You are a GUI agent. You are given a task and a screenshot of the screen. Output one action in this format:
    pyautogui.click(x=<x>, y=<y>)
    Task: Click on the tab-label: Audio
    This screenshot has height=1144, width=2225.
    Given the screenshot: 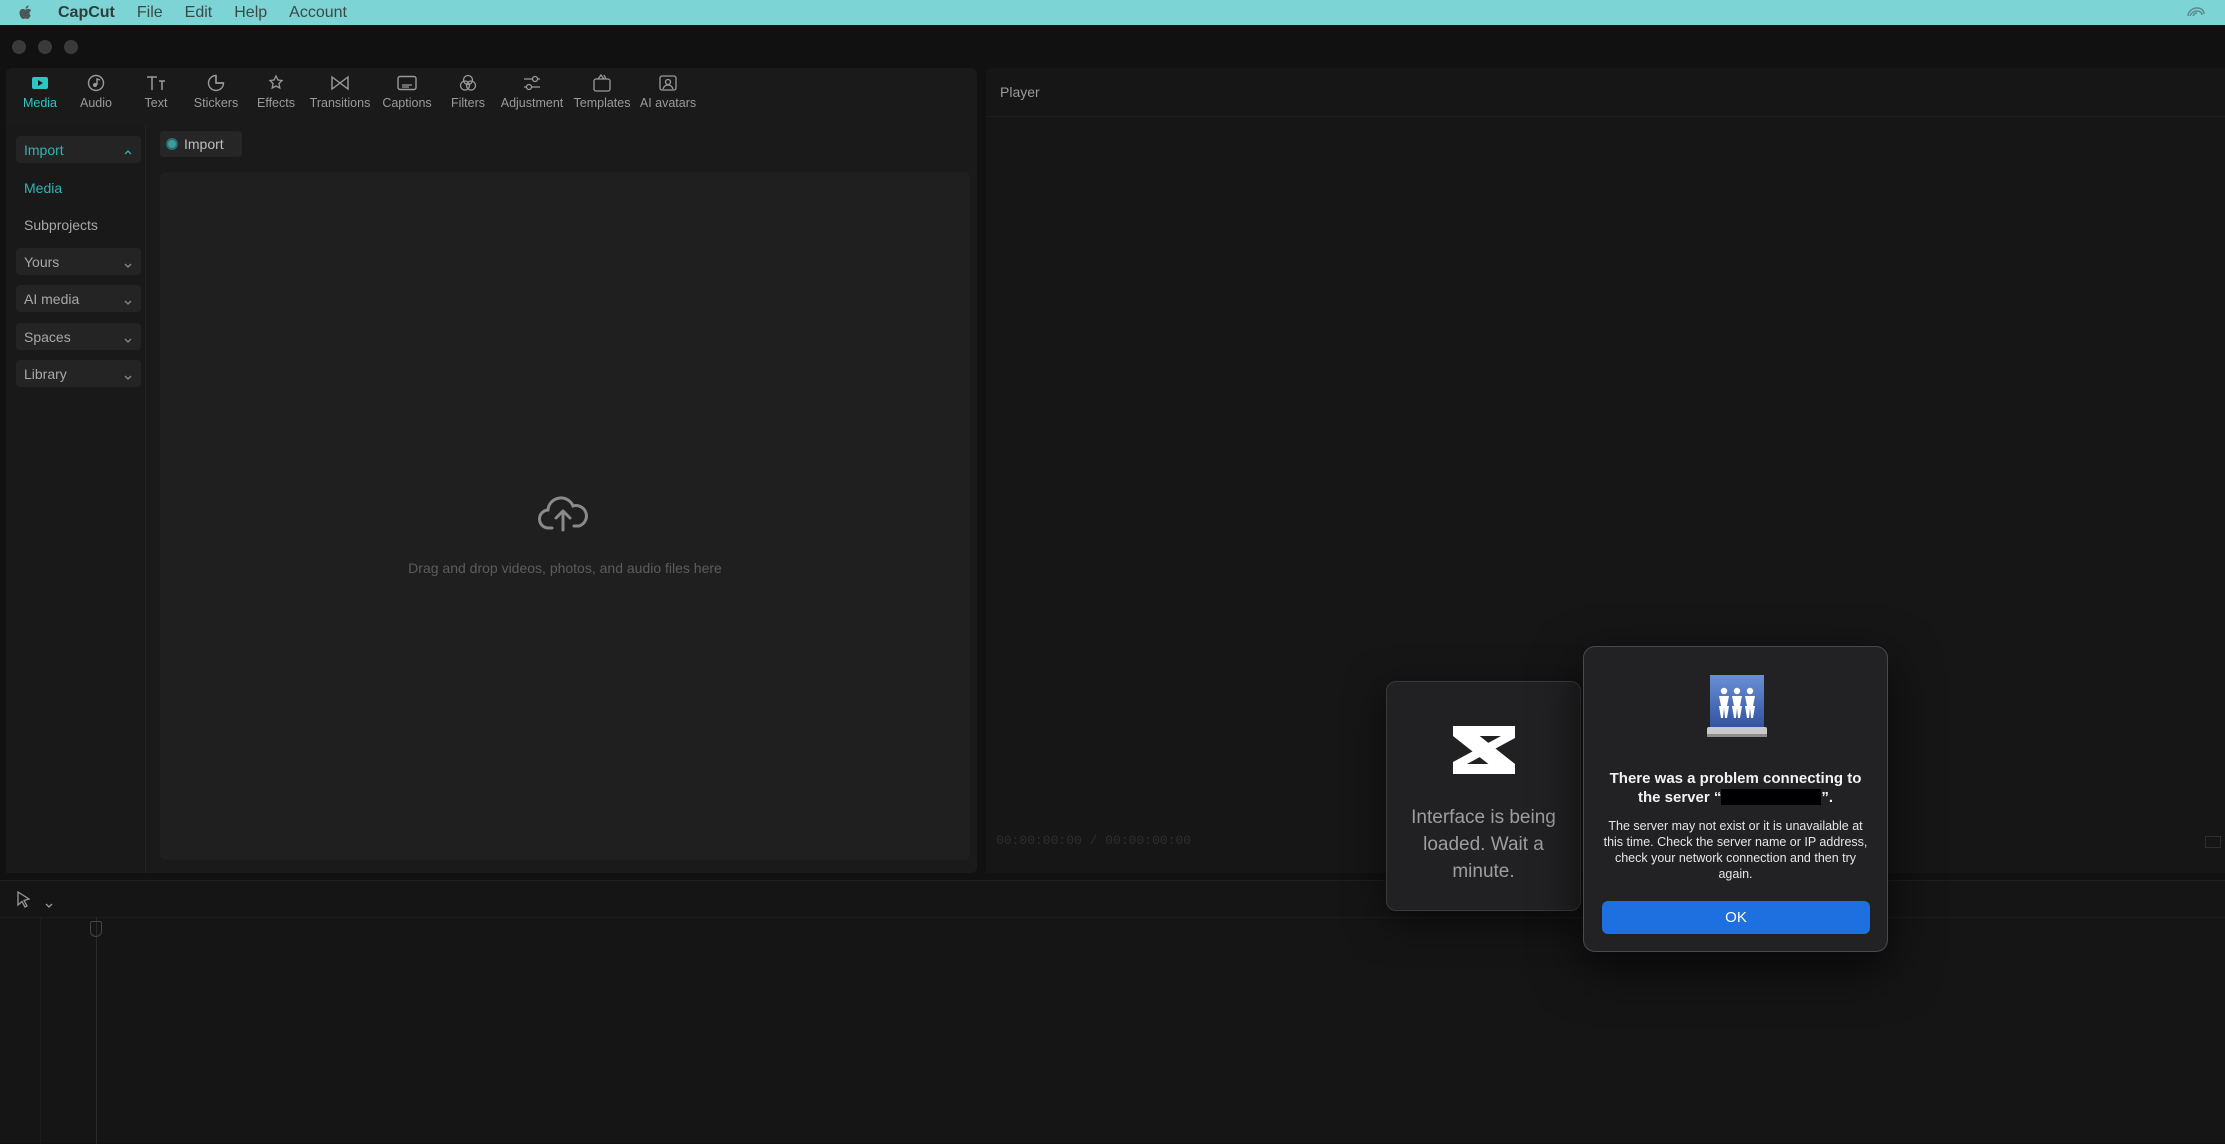 What is the action you would take?
    pyautogui.click(x=96, y=103)
    